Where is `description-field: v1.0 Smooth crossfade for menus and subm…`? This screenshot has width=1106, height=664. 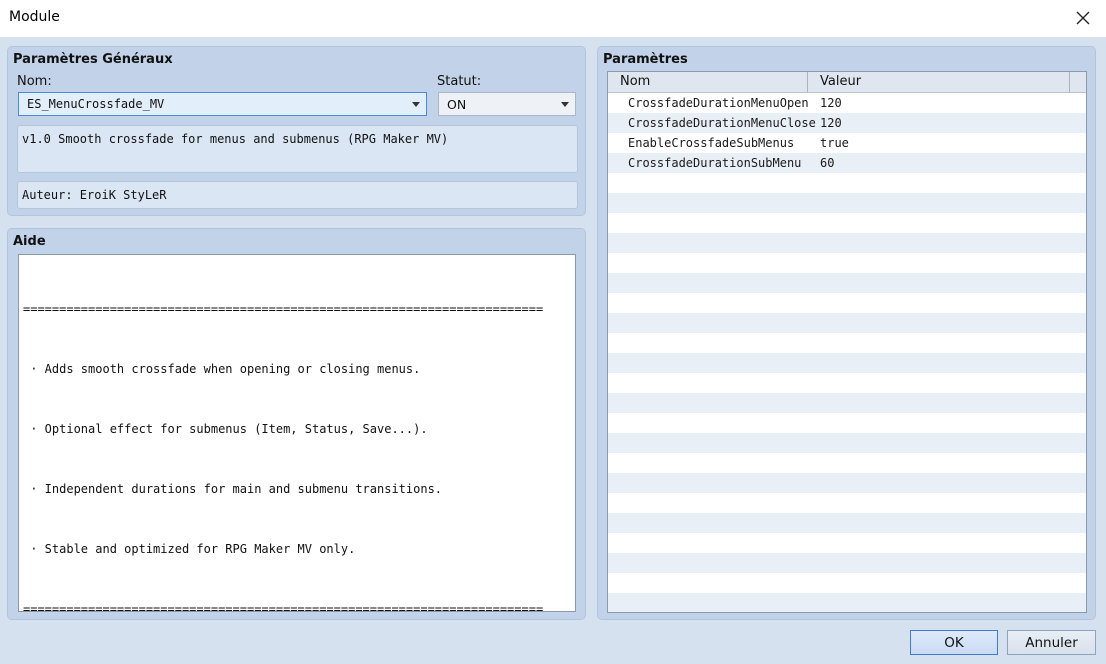
description-field: v1.0 Smooth crossfade for menus and subm… is located at coordinates (297, 149).